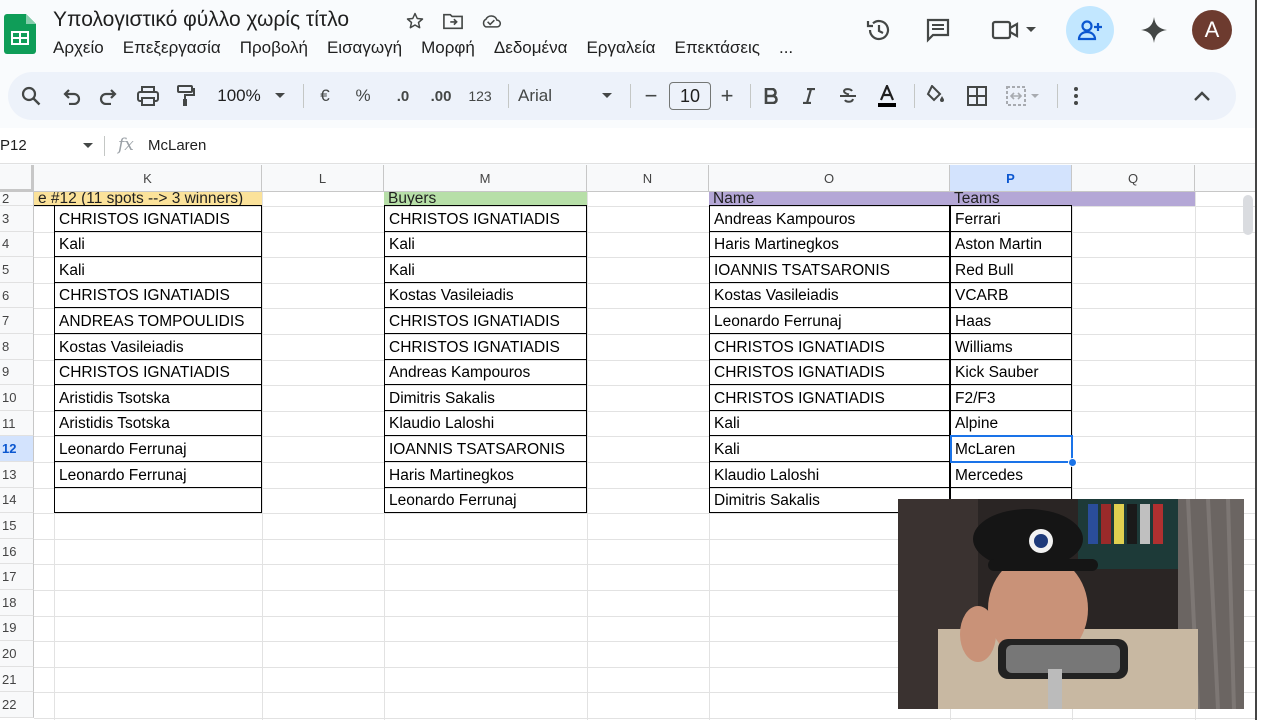  I want to click on row-header: 10, so click(17, 398).